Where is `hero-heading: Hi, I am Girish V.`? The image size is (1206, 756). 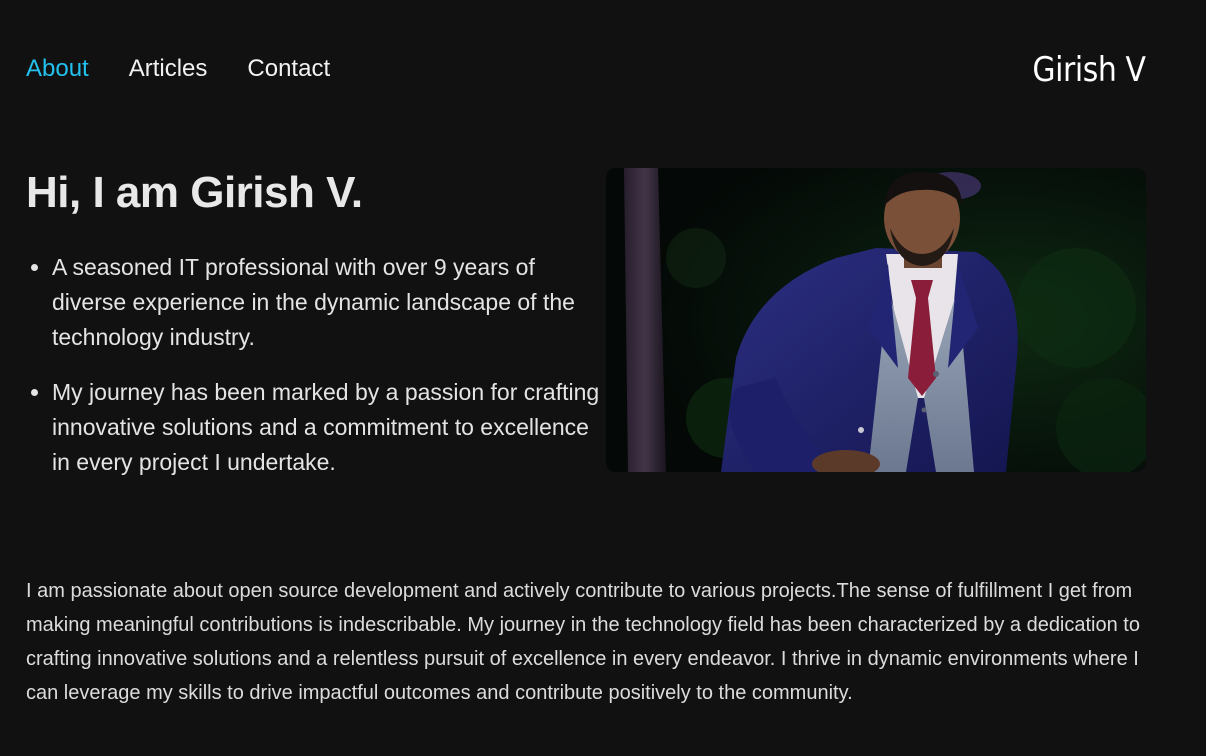
hero-heading: Hi, I am Girish V. is located at coordinates (194, 192).